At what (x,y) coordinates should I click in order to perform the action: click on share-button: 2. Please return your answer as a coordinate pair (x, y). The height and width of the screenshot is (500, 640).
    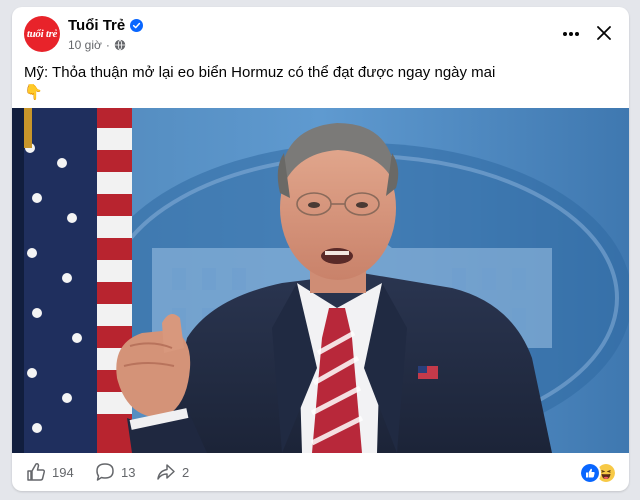
    Looking at the image, I should click on (172, 472).